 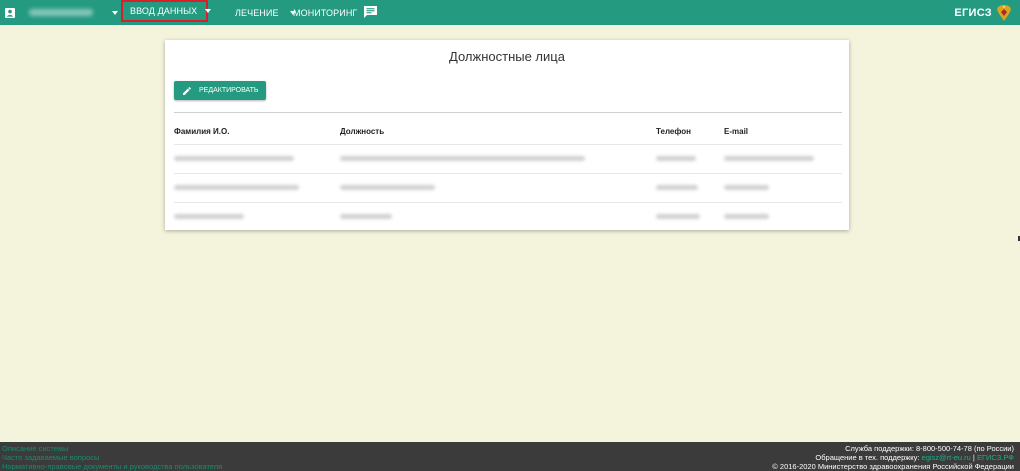 I want to click on column-header-position: Должность, so click(x=362, y=131).